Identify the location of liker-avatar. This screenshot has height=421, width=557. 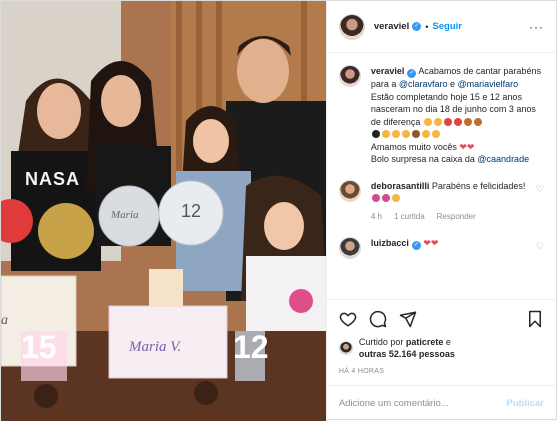
(345, 348).